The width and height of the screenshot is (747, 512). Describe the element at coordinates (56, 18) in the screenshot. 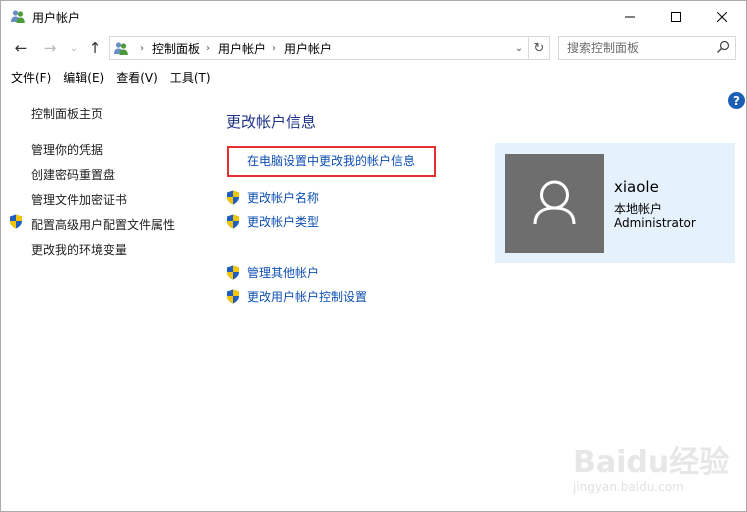

I see `window-title: 用户帐户` at that location.